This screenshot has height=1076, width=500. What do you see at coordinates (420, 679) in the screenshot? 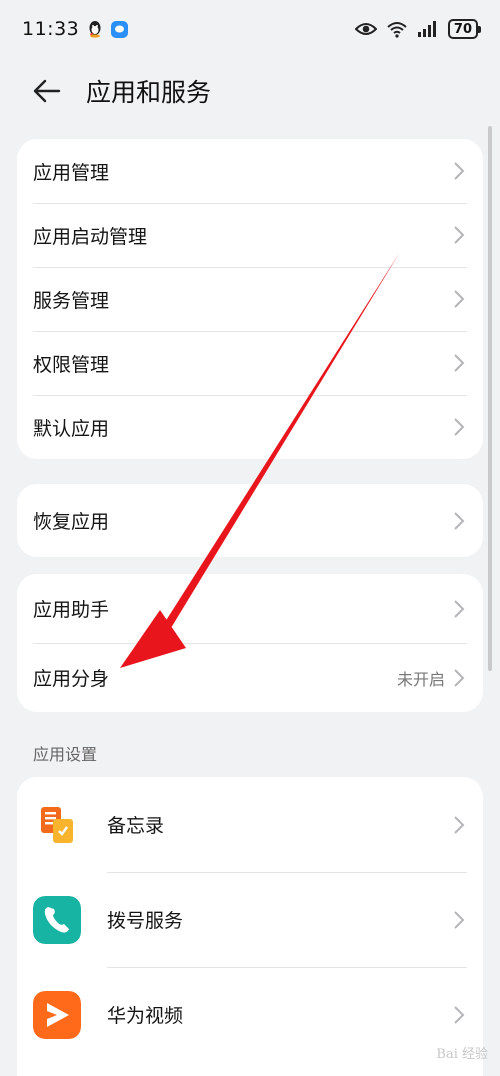
I see `row-value: 未开启` at bounding box center [420, 679].